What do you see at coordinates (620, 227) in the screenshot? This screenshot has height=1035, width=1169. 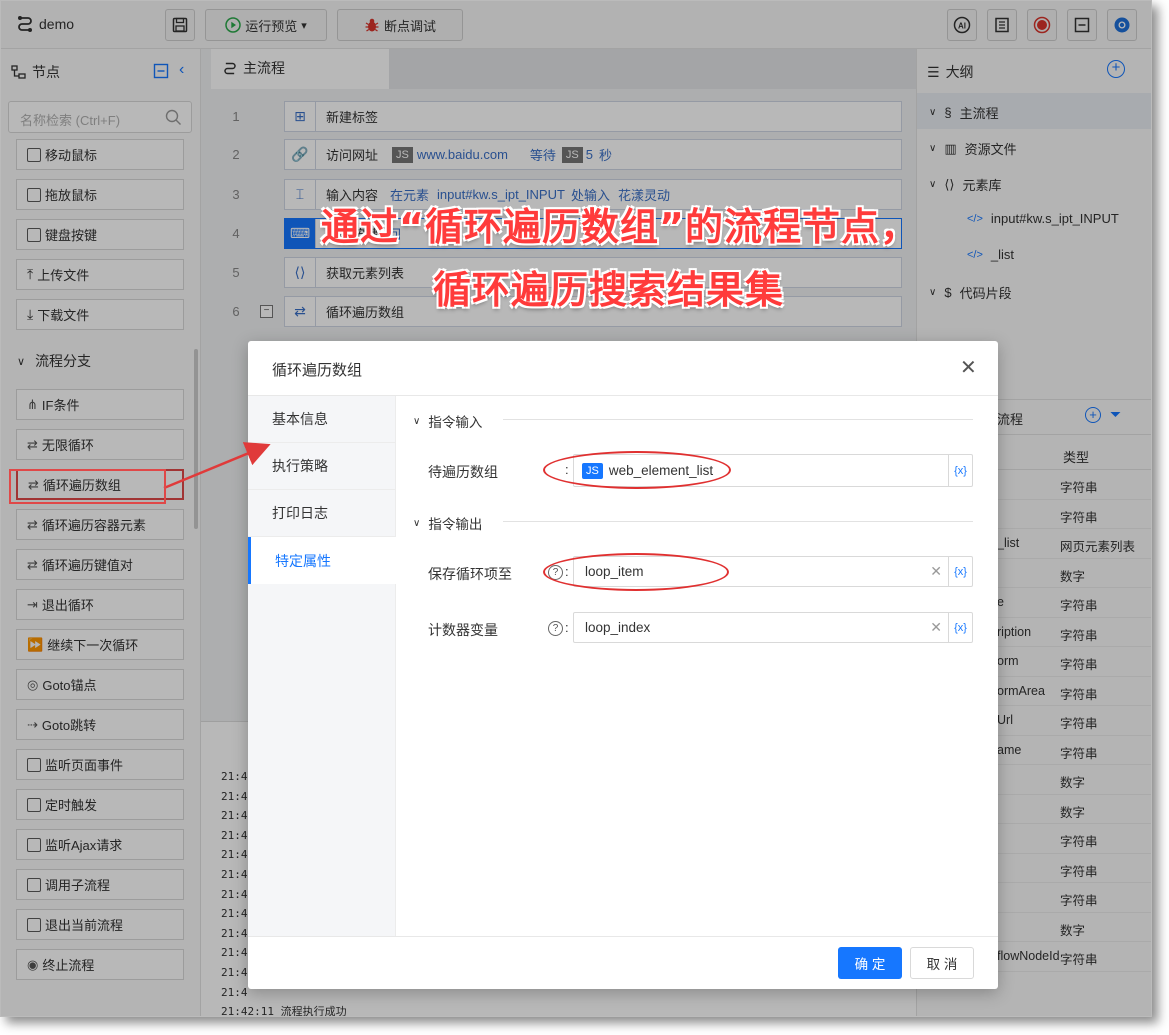 I see `annotation-line1: 通过“循环遍历数组”的流程节点，` at bounding box center [620, 227].